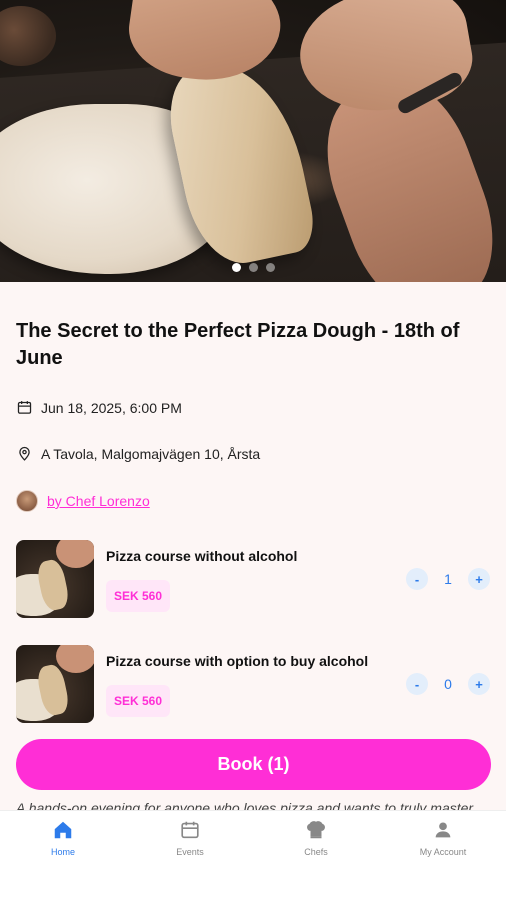 The width and height of the screenshot is (506, 900). I want to click on nav-item-my-account: My Account, so click(443, 838).